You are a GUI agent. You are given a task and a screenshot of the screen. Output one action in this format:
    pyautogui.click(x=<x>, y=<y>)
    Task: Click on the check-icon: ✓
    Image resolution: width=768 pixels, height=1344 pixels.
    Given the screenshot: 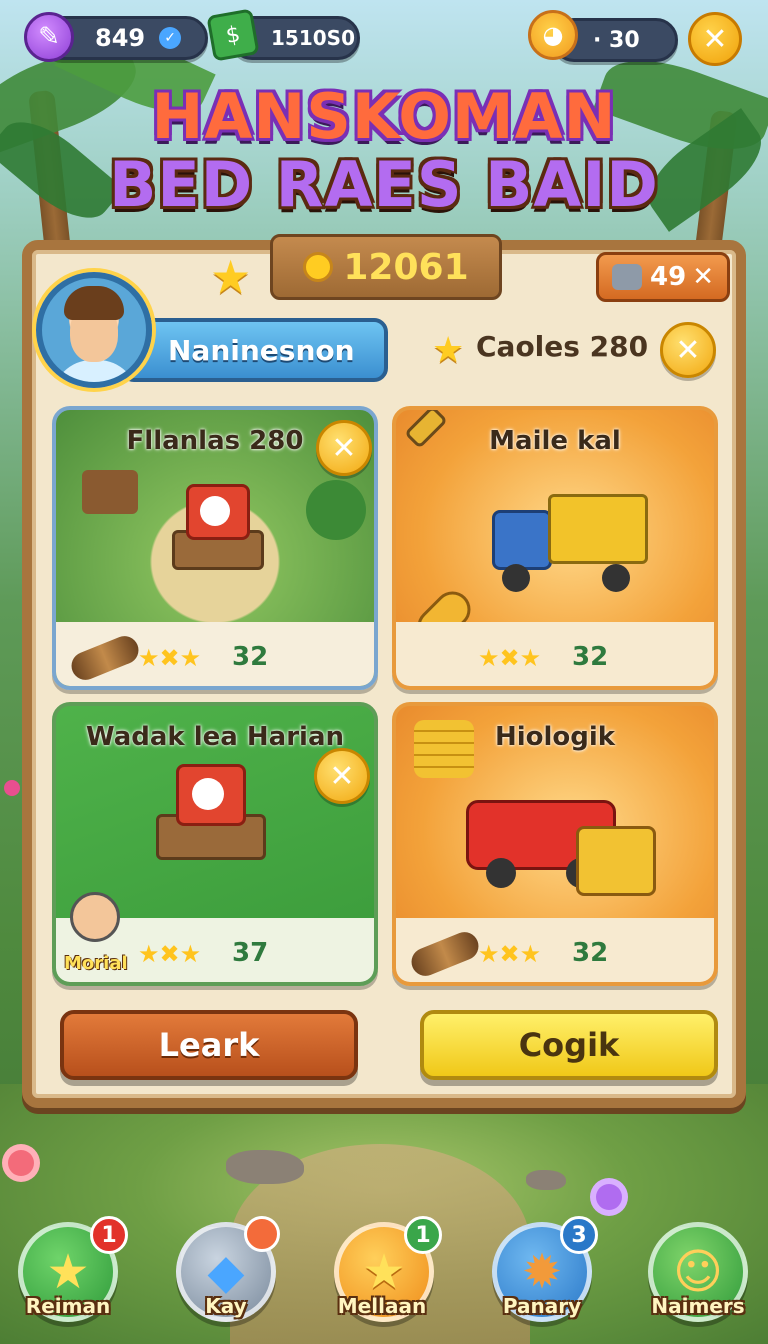 What is the action you would take?
    pyautogui.click(x=170, y=38)
    